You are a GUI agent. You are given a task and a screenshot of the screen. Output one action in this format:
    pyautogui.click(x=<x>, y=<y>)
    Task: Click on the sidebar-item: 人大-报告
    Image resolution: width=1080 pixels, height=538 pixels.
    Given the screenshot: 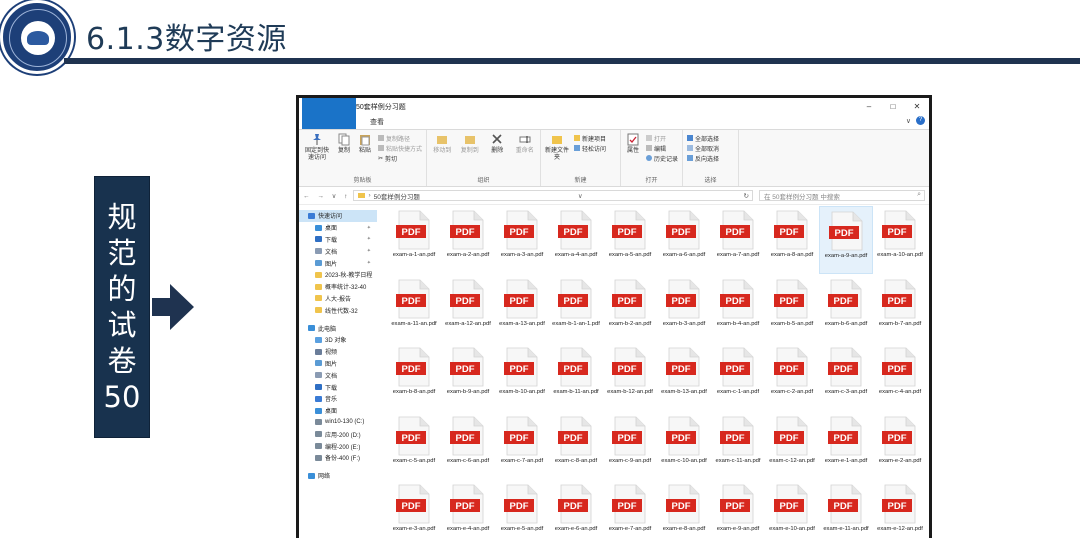 What is the action you would take?
    pyautogui.click(x=338, y=299)
    